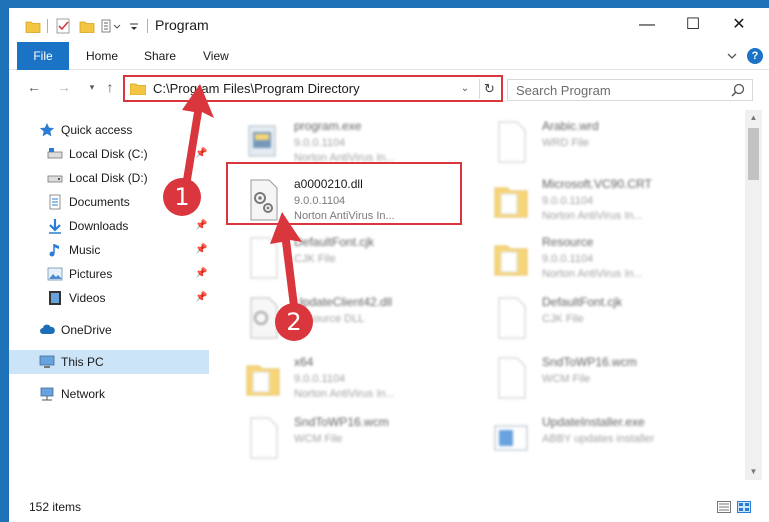 The height and width of the screenshot is (522, 769). What do you see at coordinates (109, 250) in the screenshot?
I see `sidebar-item-music: Music 📌` at bounding box center [109, 250].